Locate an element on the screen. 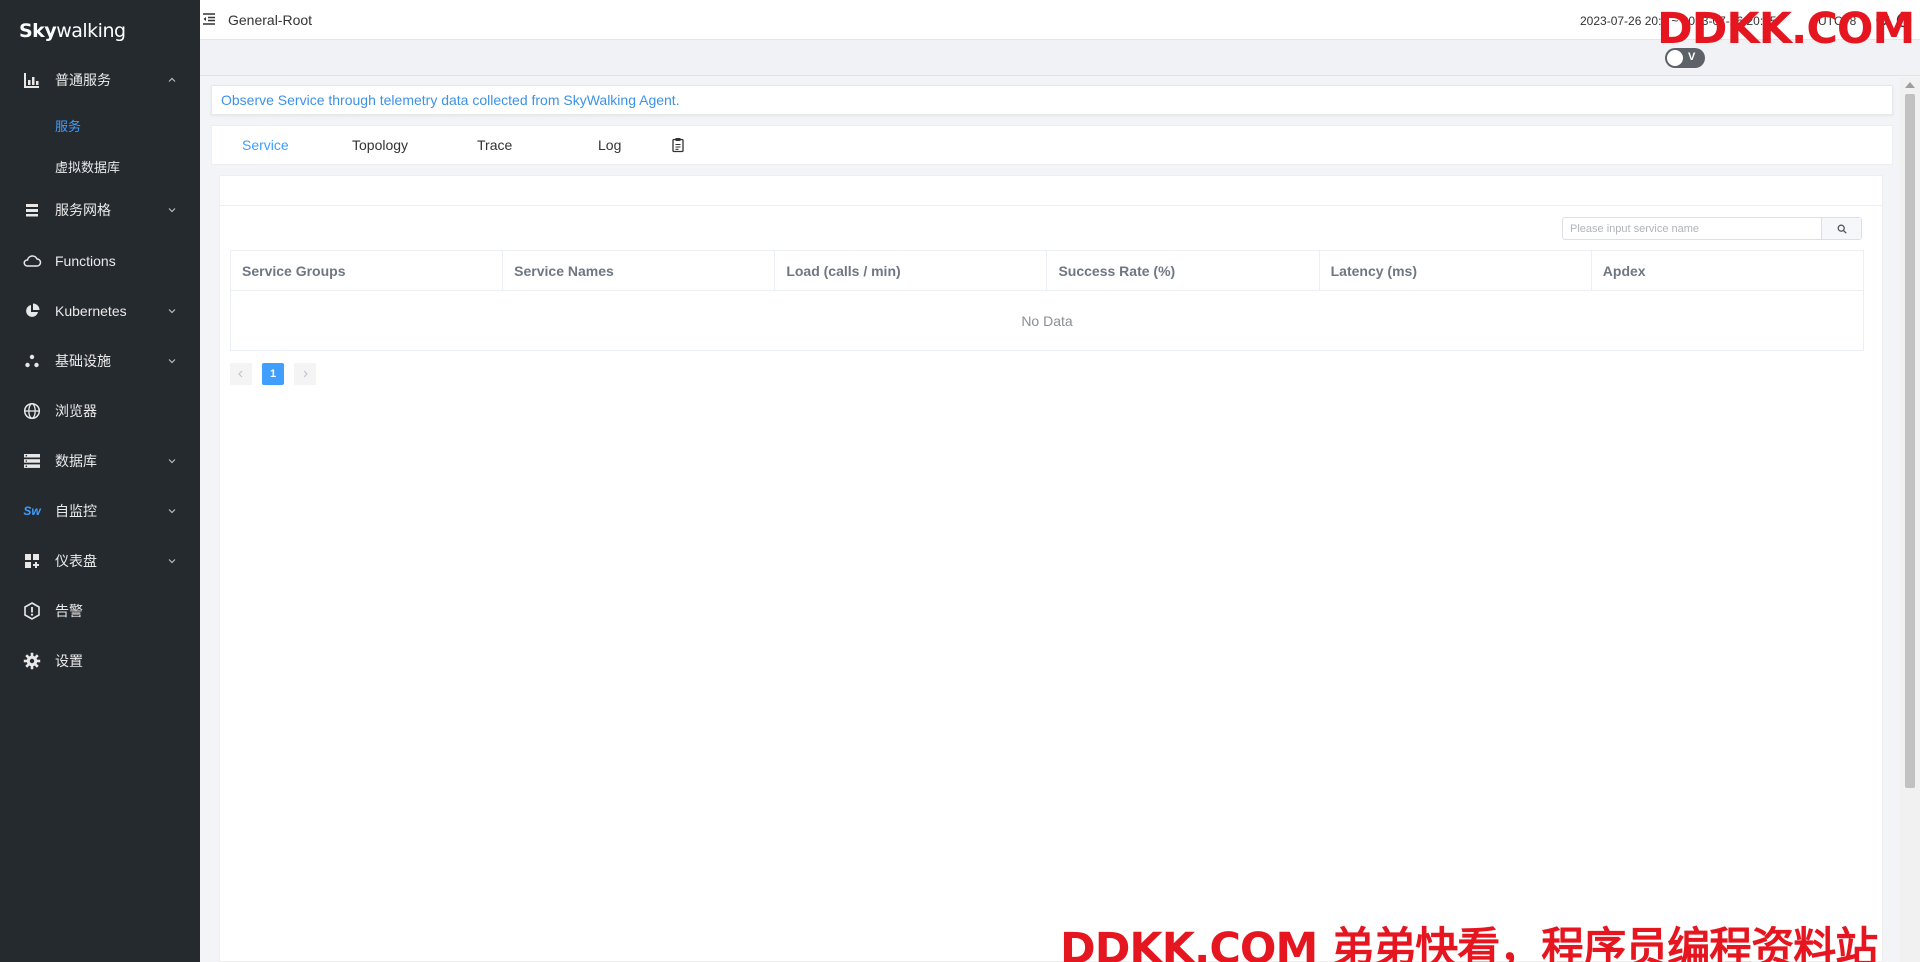 This screenshot has height=962, width=1920. sidebar-item-functions: Functions is located at coordinates (100, 261).